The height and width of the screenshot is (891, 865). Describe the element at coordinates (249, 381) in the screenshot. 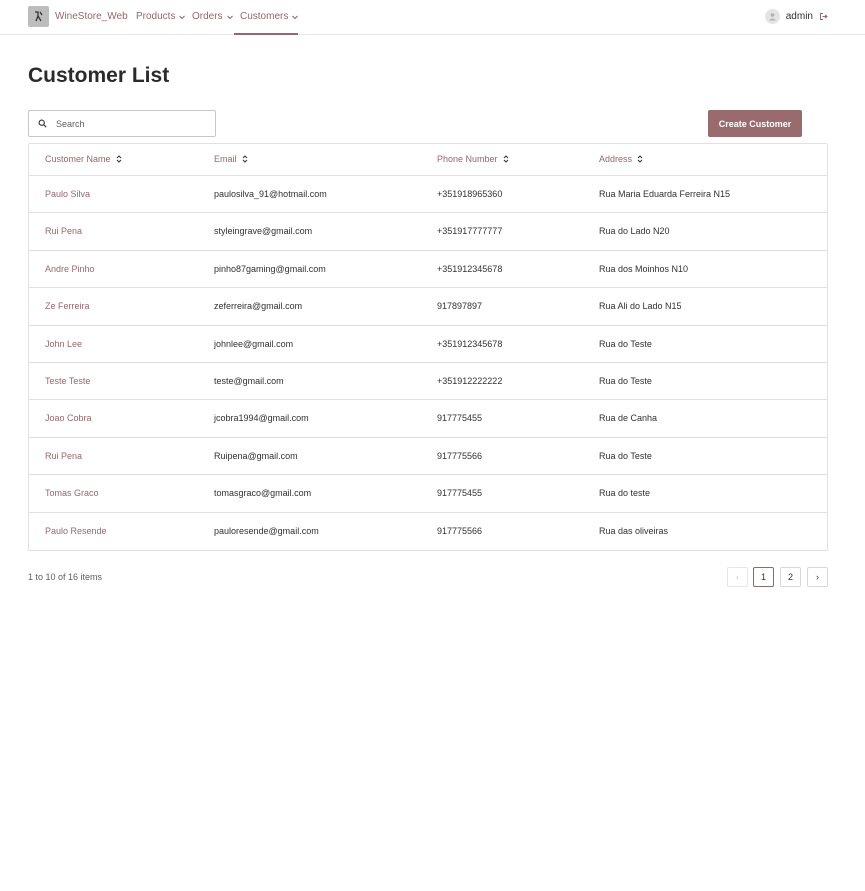

I see `email-cell: teste@gmail.com` at that location.